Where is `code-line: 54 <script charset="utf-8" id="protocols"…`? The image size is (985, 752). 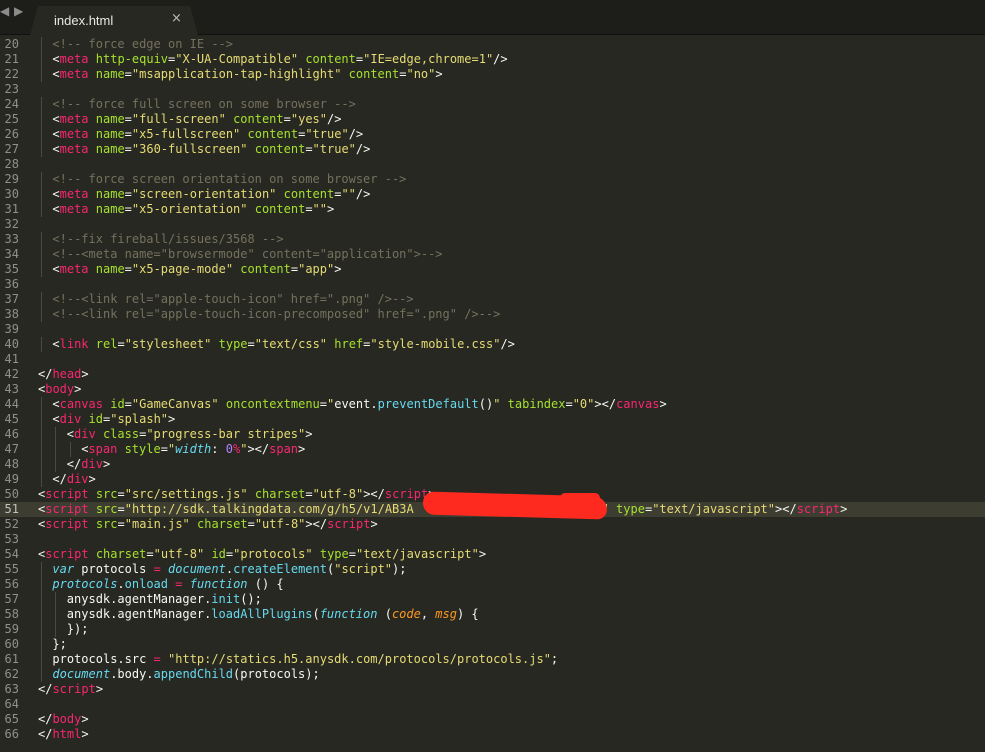 code-line: 54 <script charset="utf-8" id="protocols"… is located at coordinates (492, 554).